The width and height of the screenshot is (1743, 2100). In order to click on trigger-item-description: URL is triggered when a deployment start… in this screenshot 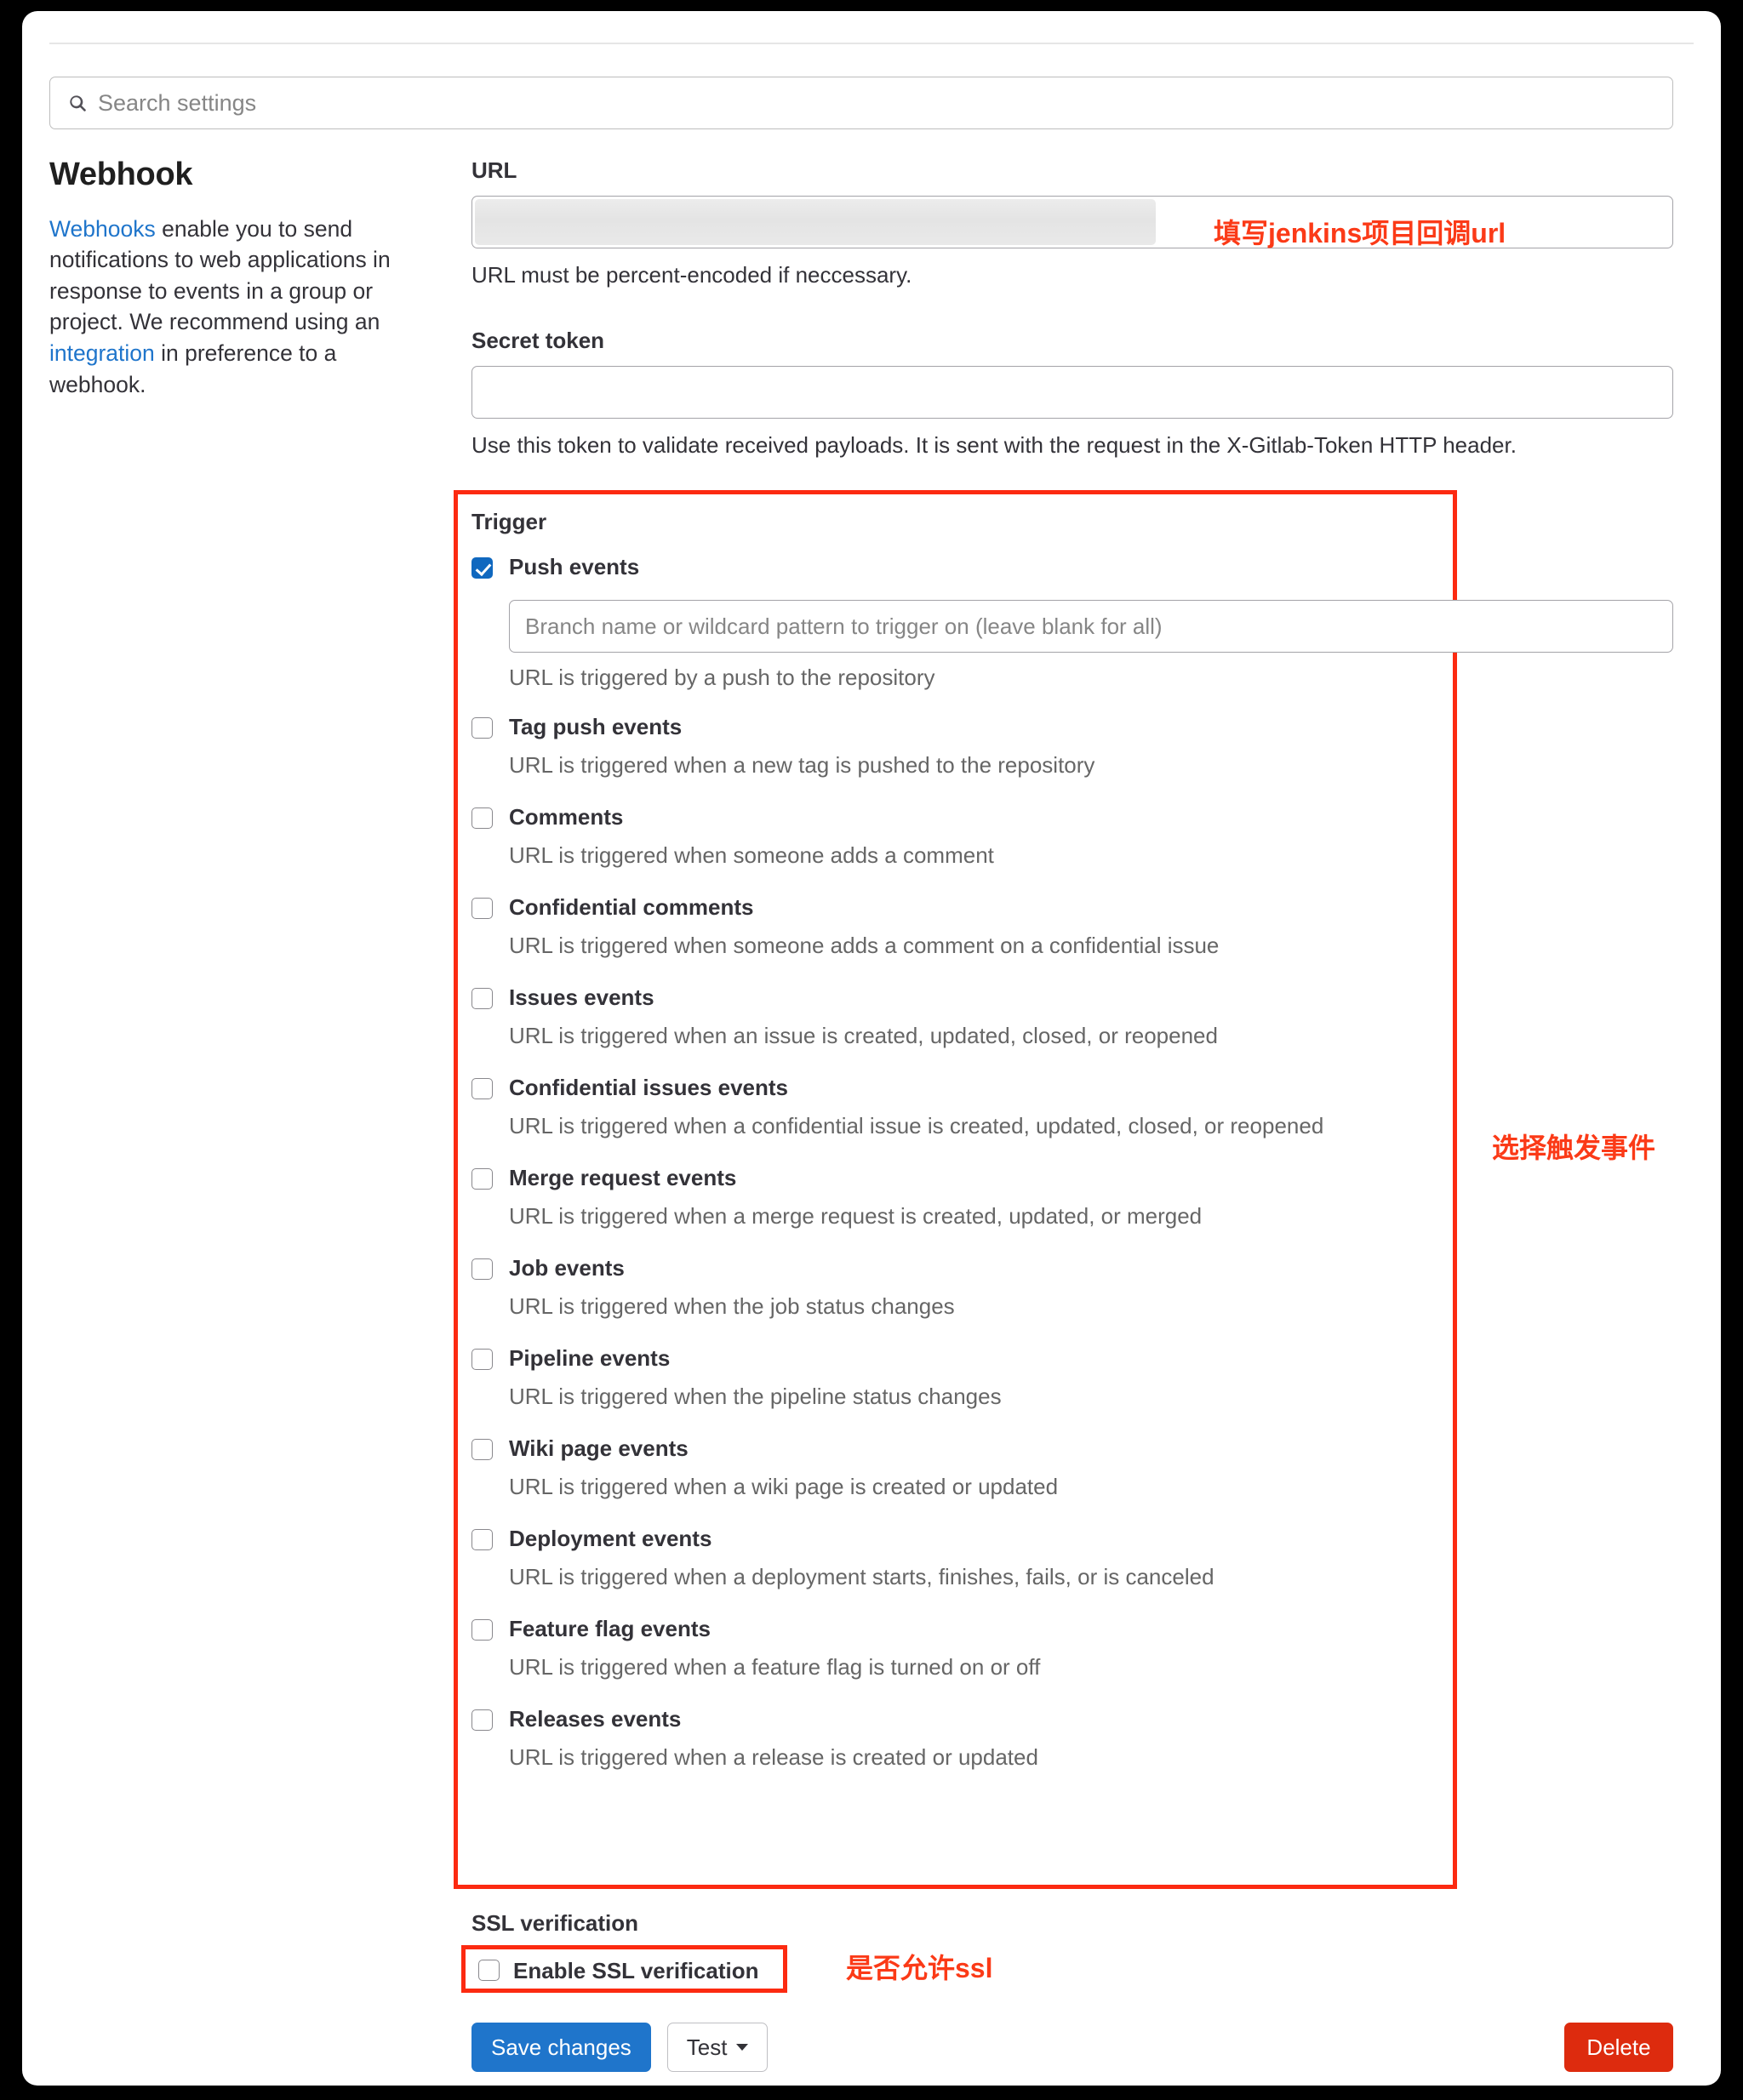, I will do `click(861, 1577)`.